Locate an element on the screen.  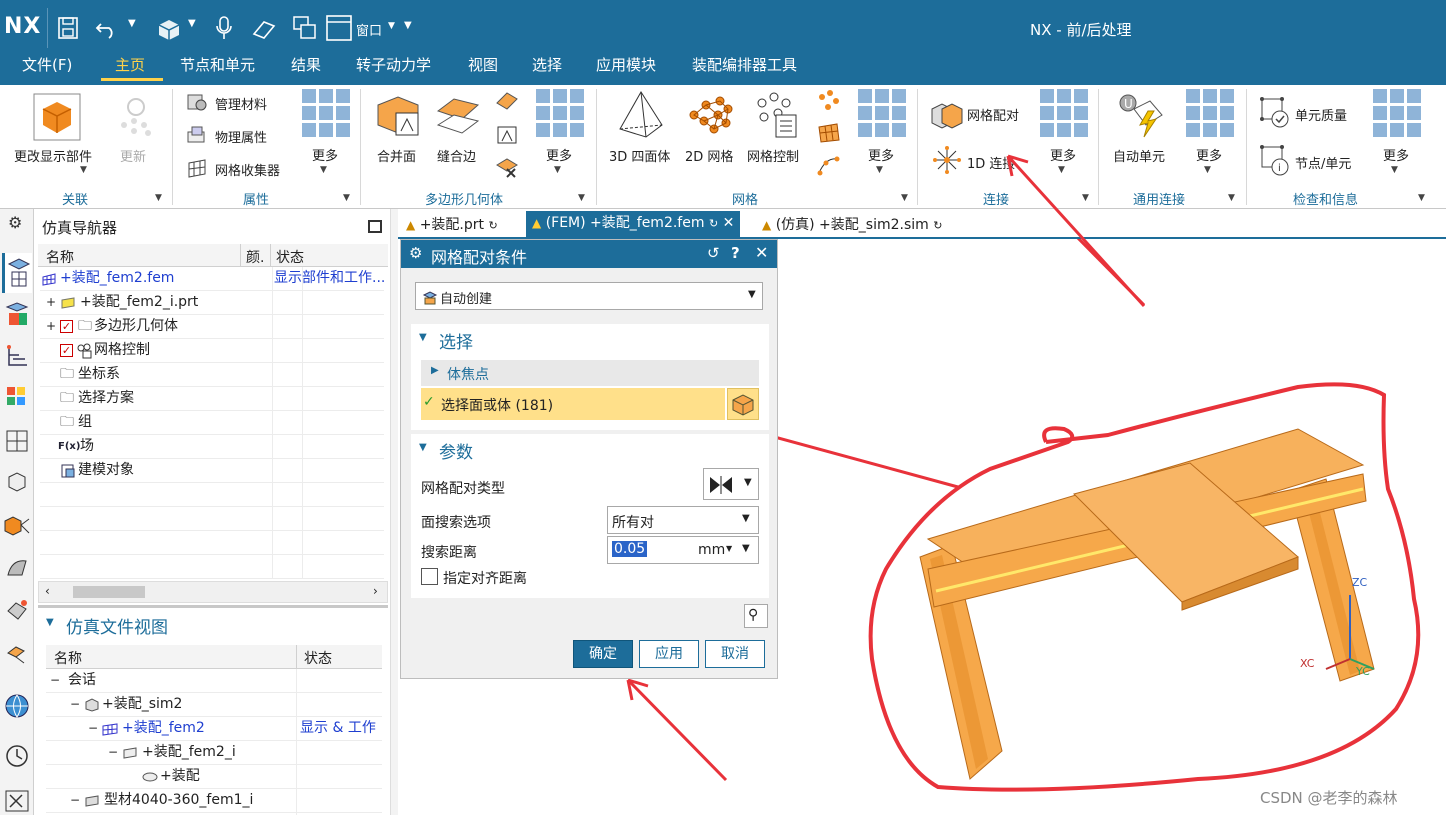
preview-button: ⚲ is located at coordinates (756, 616).